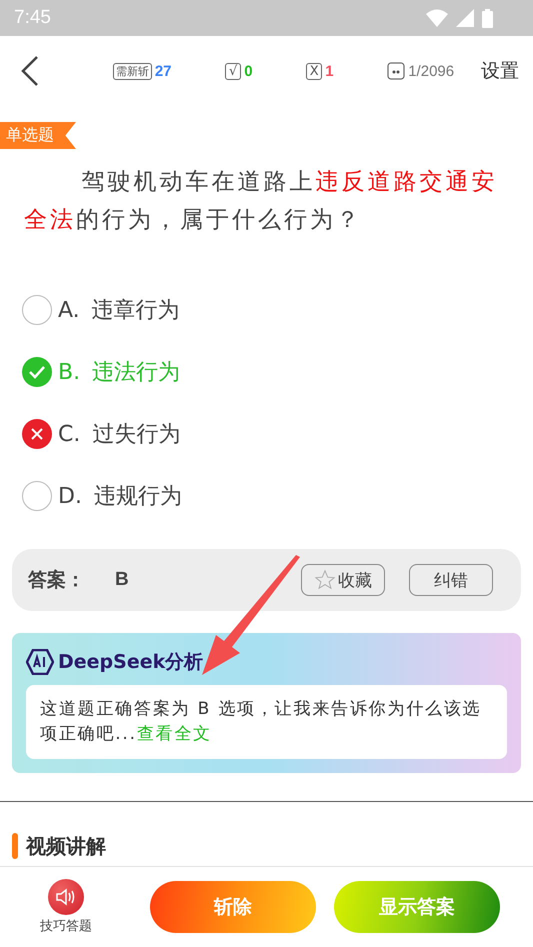  Describe the element at coordinates (66, 897) in the screenshot. I see `speaker-icon` at that location.